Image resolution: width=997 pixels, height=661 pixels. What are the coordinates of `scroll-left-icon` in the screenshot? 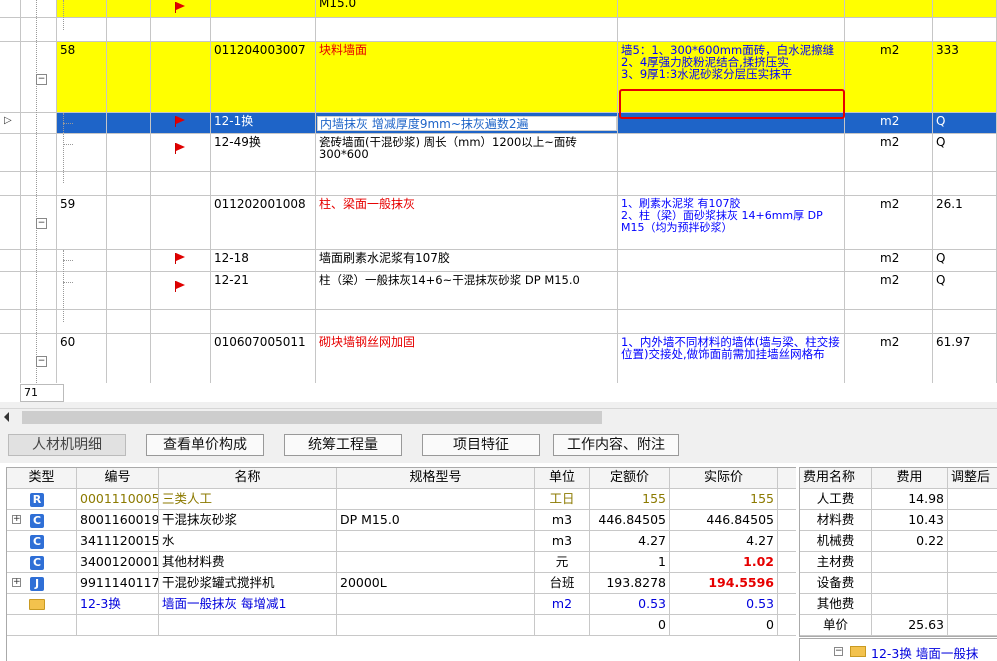 It's located at (6, 417).